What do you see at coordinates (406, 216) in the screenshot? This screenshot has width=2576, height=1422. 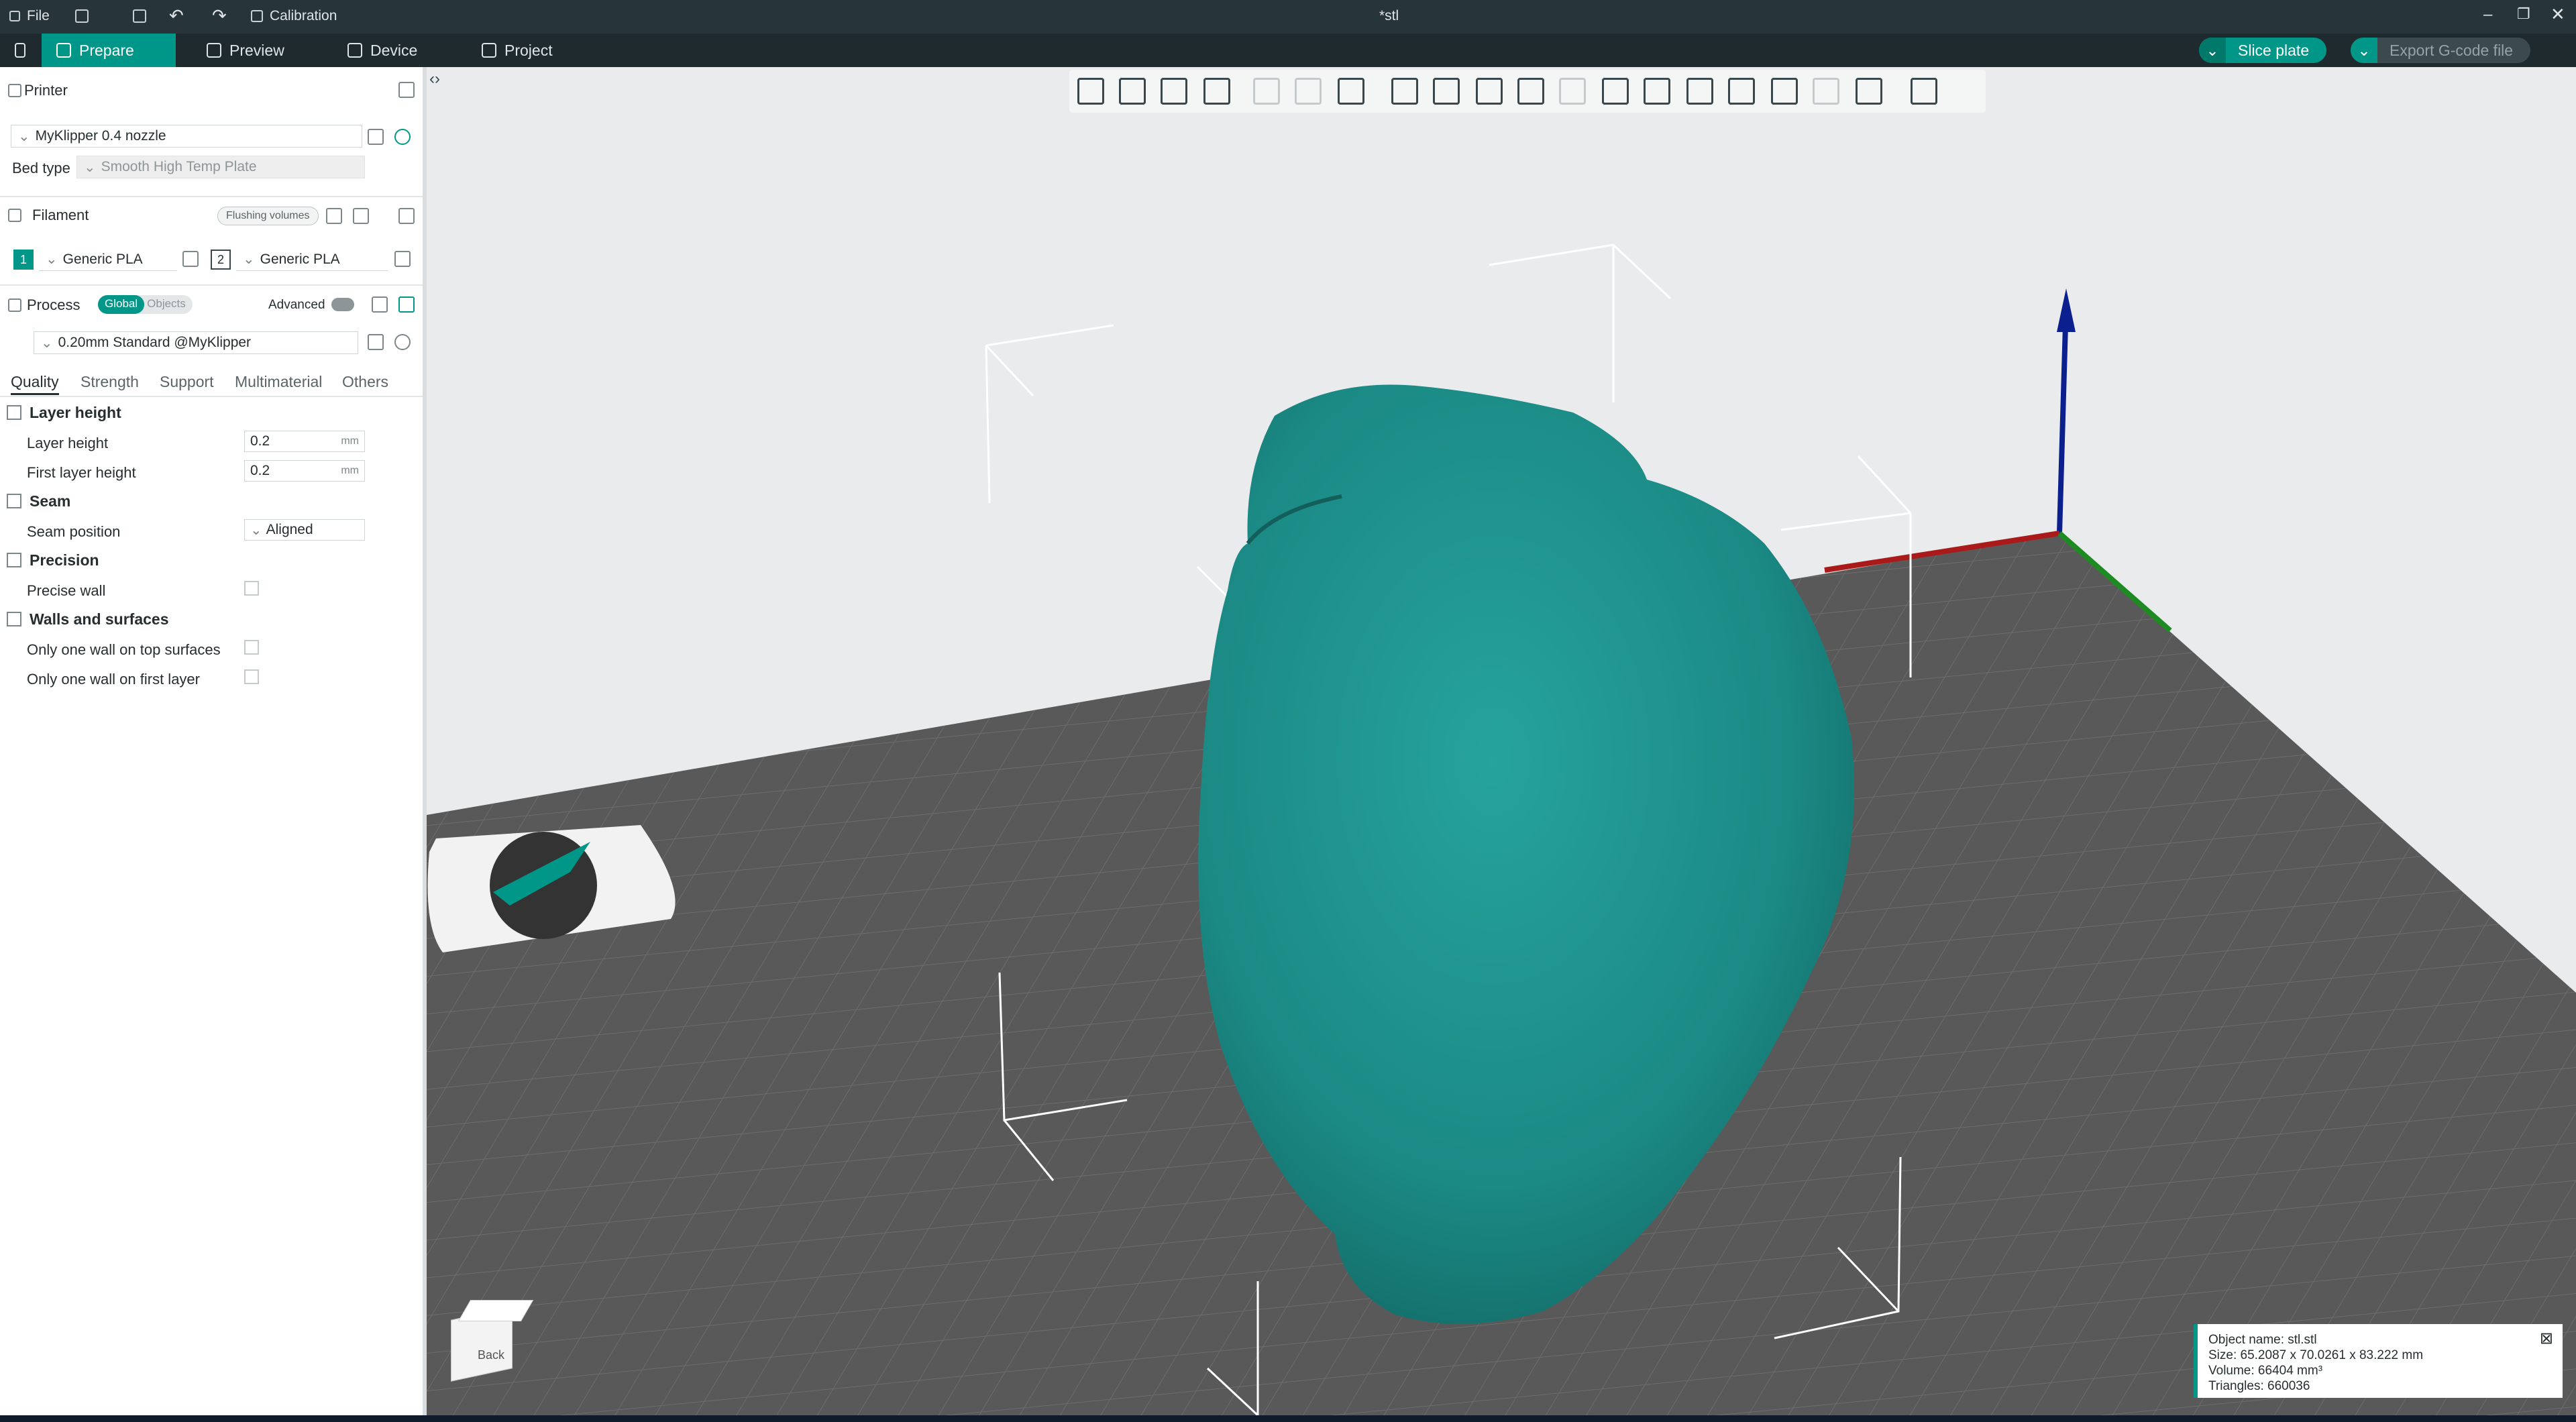 I see `filament-settings-icon` at bounding box center [406, 216].